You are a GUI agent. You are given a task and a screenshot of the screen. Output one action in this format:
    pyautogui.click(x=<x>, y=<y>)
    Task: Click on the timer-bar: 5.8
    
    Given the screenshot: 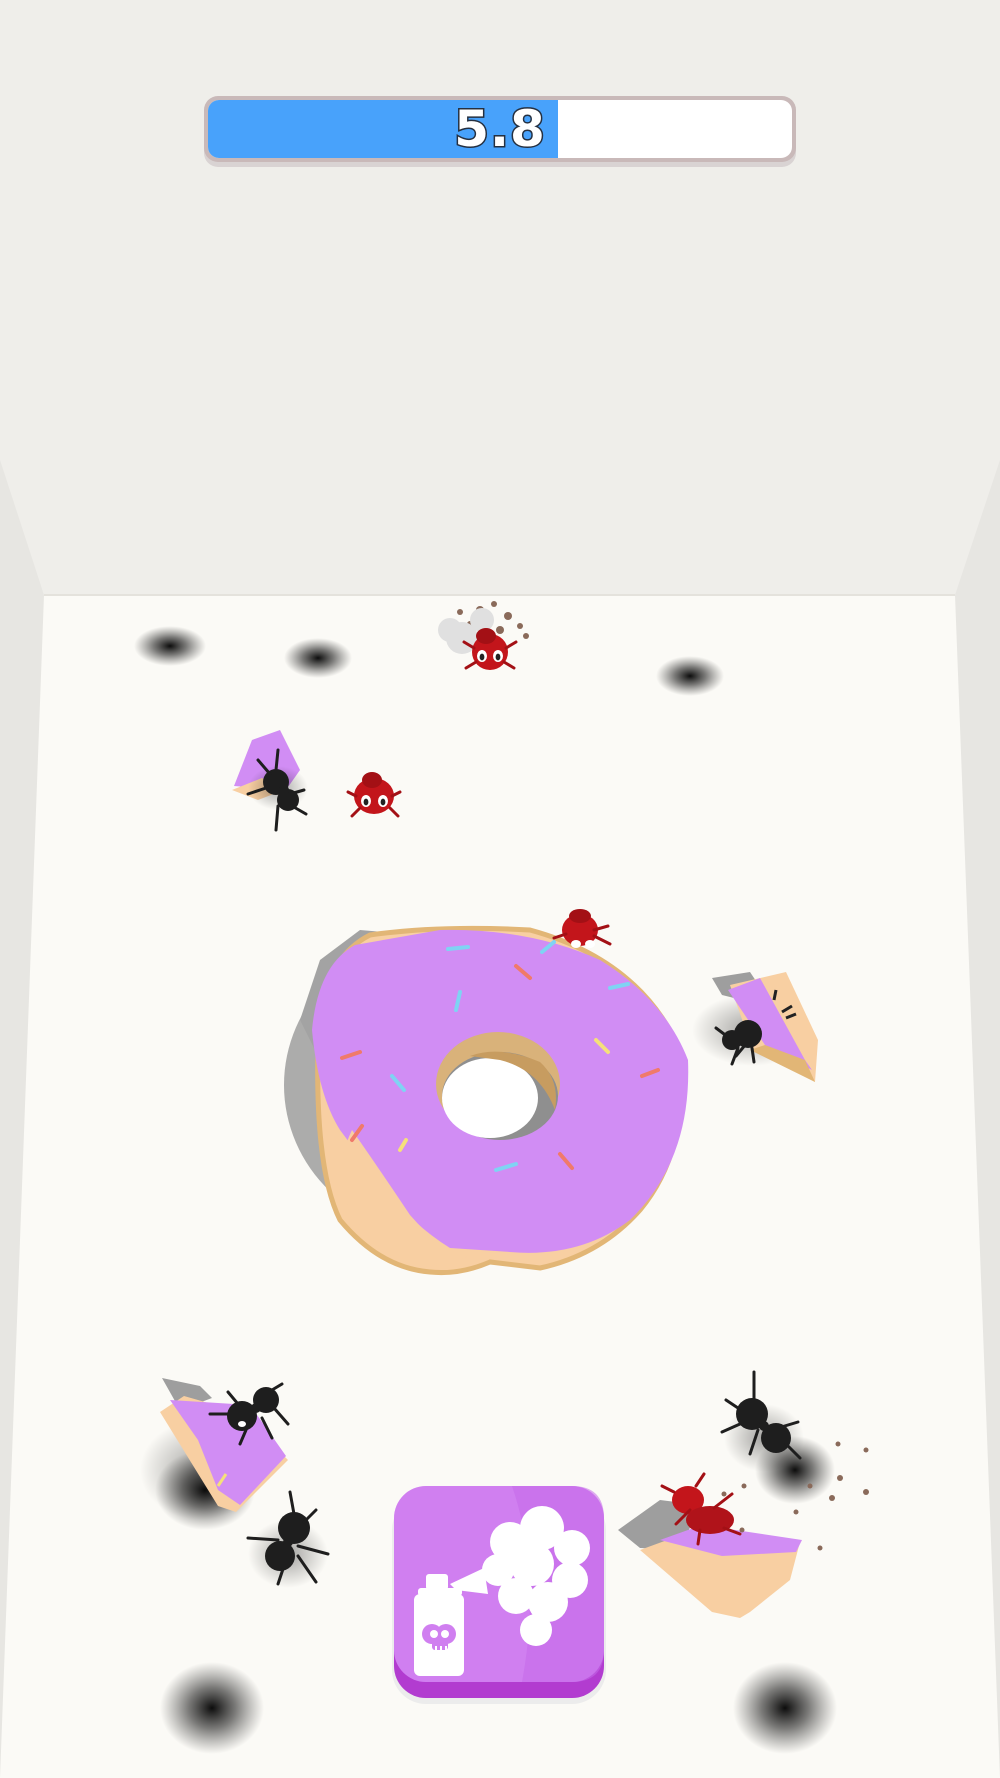 What is the action you would take?
    pyautogui.click(x=500, y=129)
    